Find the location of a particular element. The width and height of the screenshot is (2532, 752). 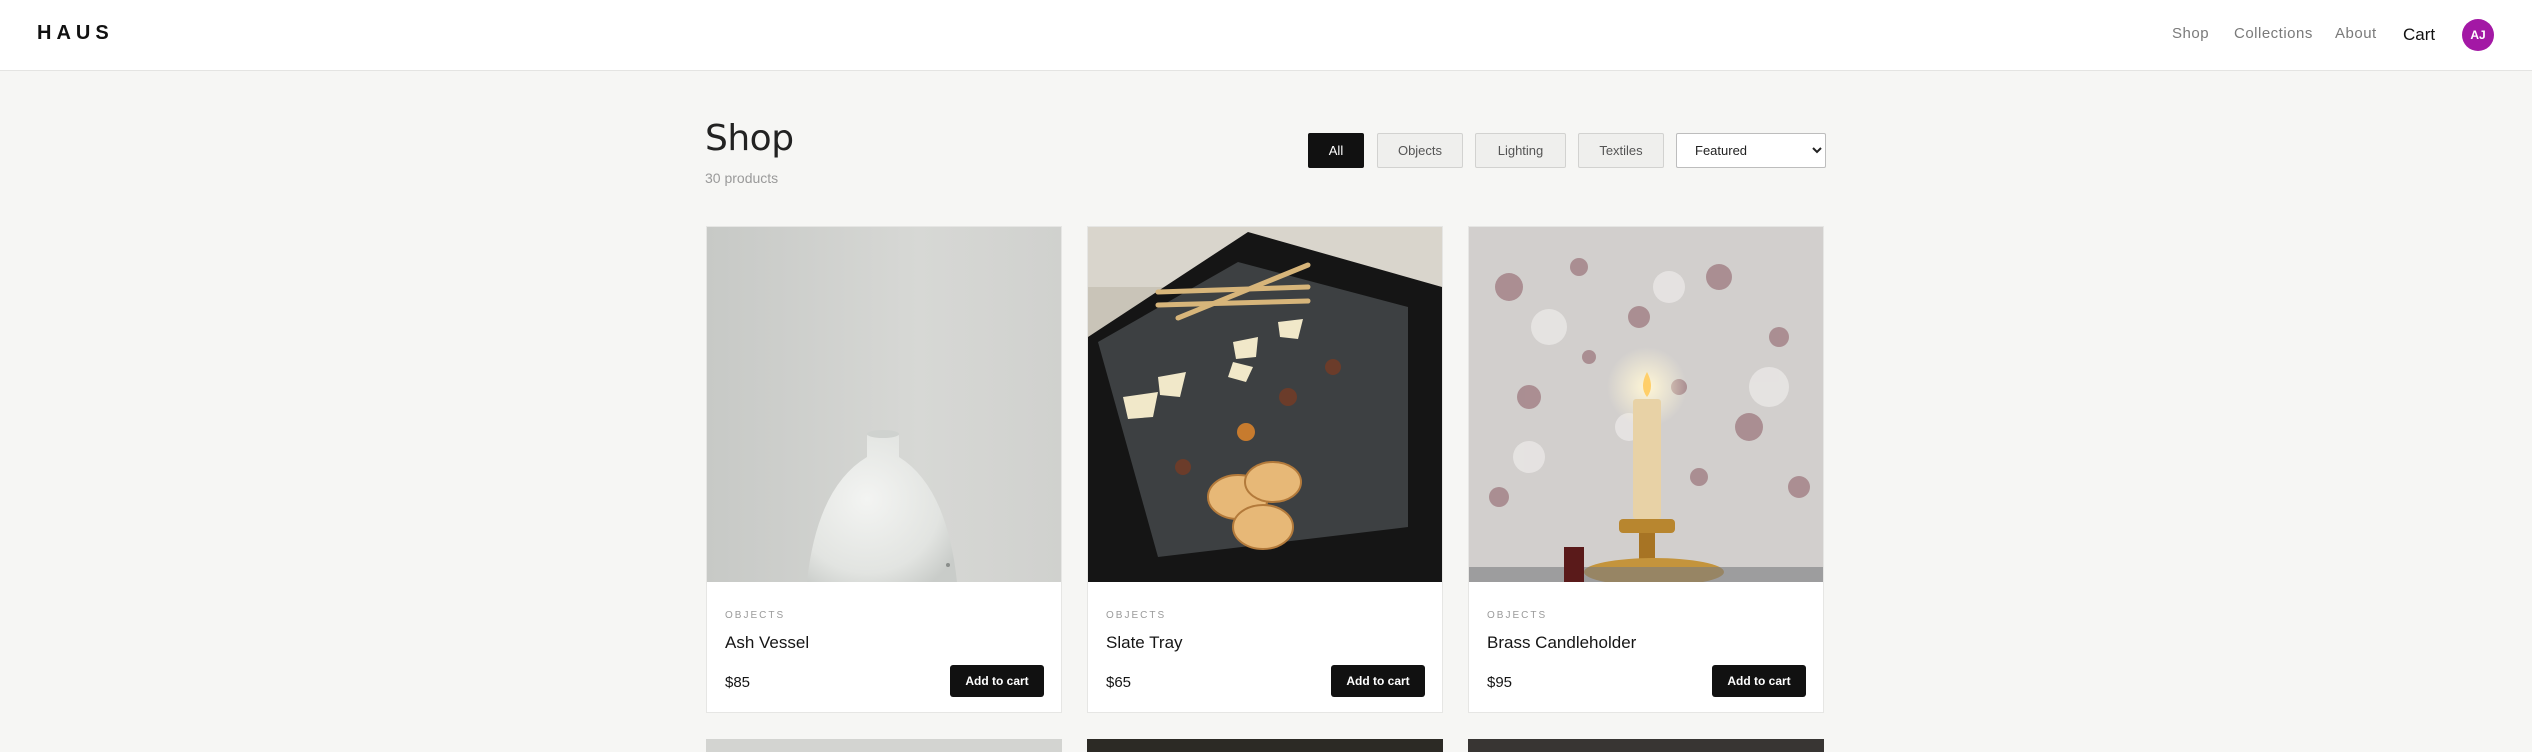

product-image-ash-vessel is located at coordinates (884, 404).